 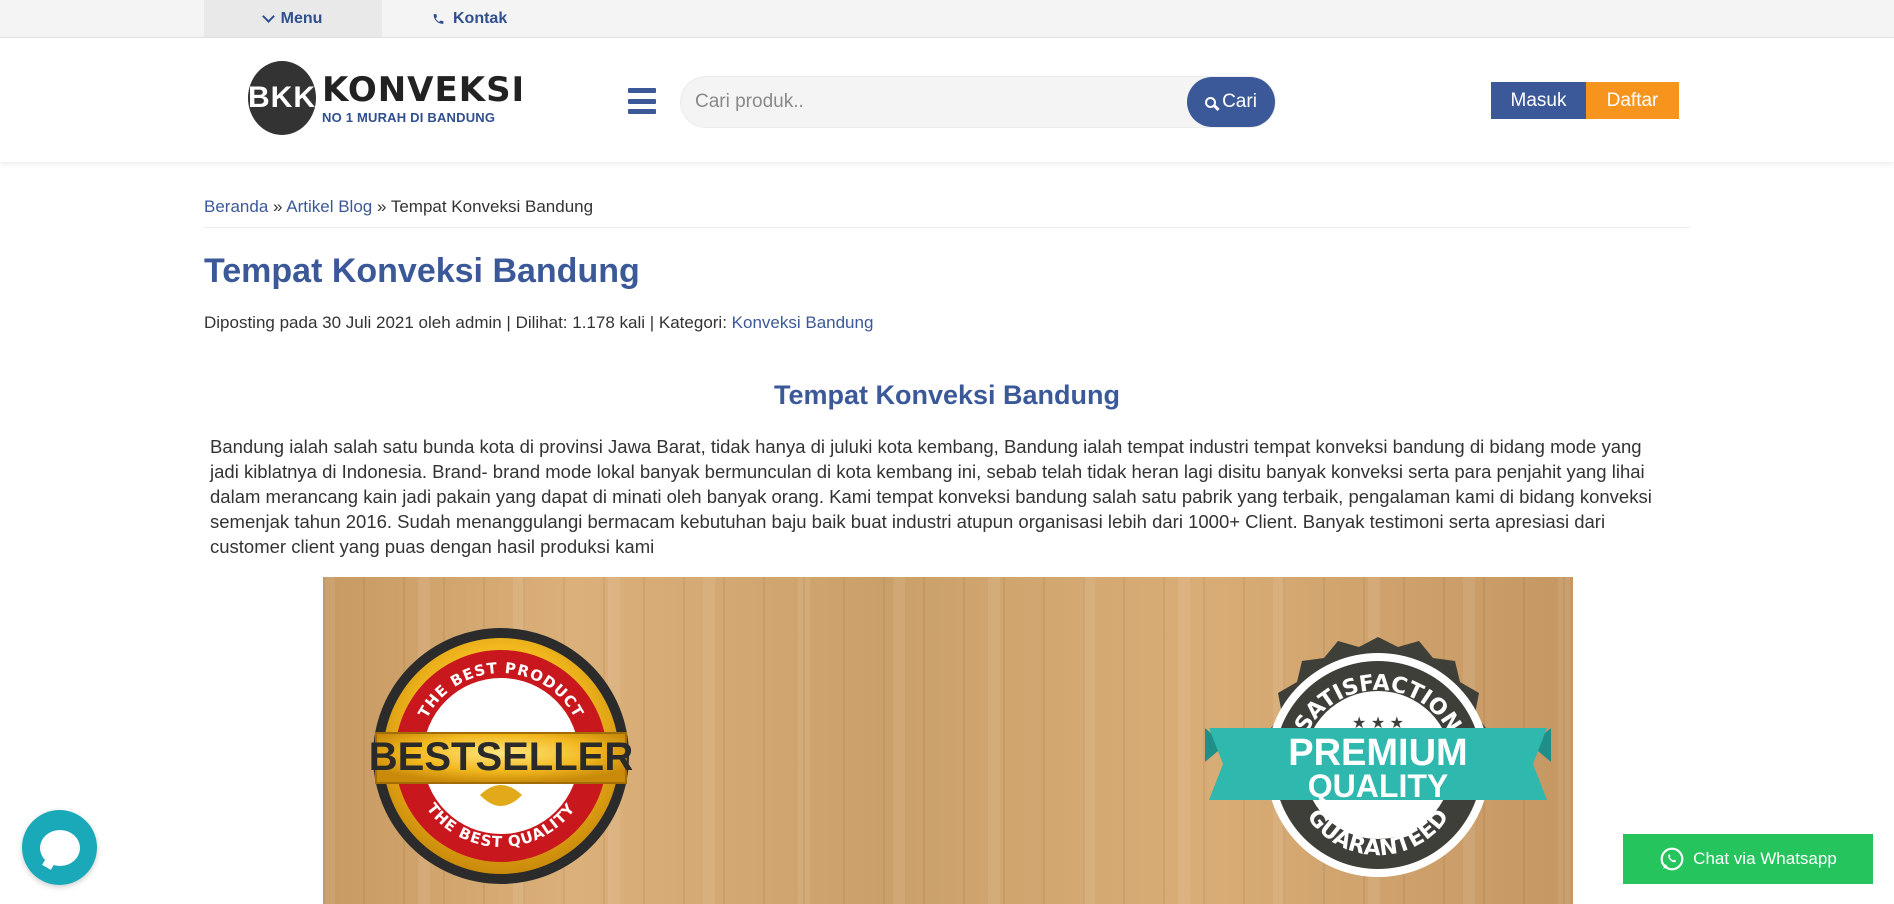 What do you see at coordinates (803, 322) in the screenshot?
I see `category-link: Konveksi Bandung` at bounding box center [803, 322].